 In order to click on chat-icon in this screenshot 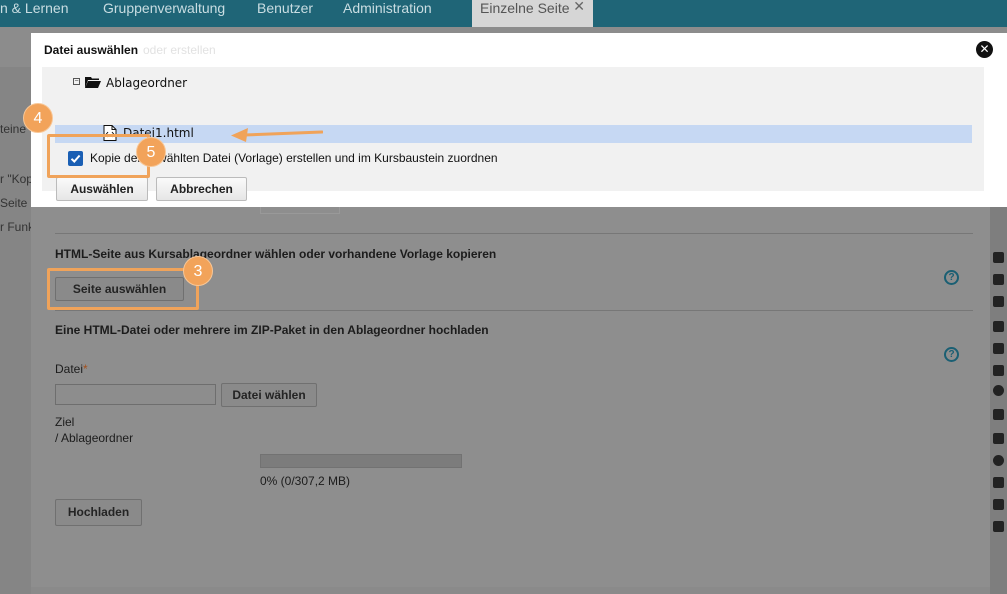, I will do `click(998, 460)`.